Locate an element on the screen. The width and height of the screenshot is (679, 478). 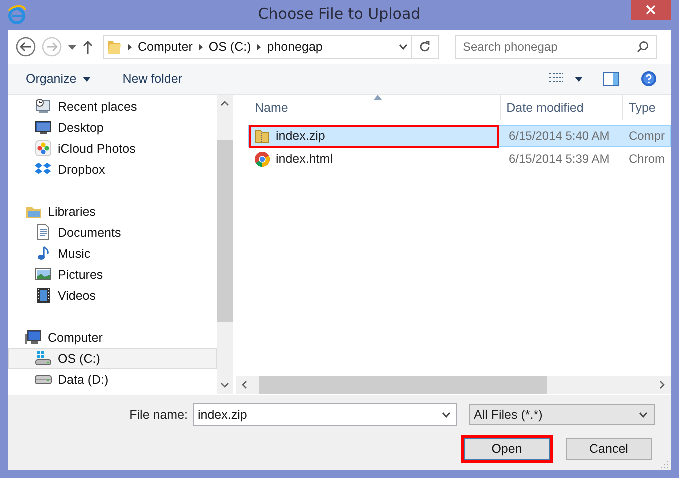
sidebar-item: Desktop is located at coordinates (112, 127).